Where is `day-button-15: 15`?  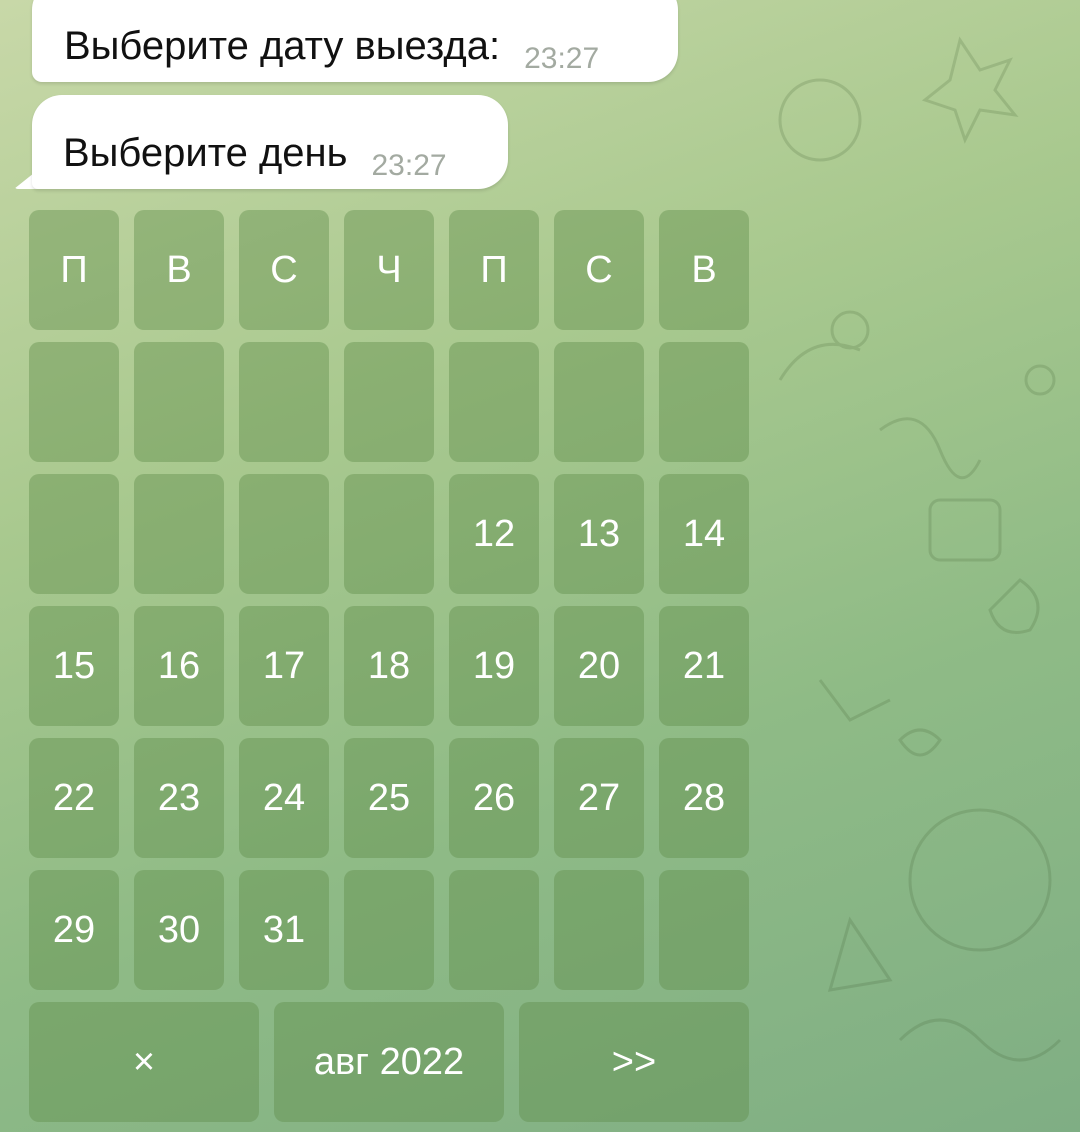 day-button-15: 15 is located at coordinates (74, 666).